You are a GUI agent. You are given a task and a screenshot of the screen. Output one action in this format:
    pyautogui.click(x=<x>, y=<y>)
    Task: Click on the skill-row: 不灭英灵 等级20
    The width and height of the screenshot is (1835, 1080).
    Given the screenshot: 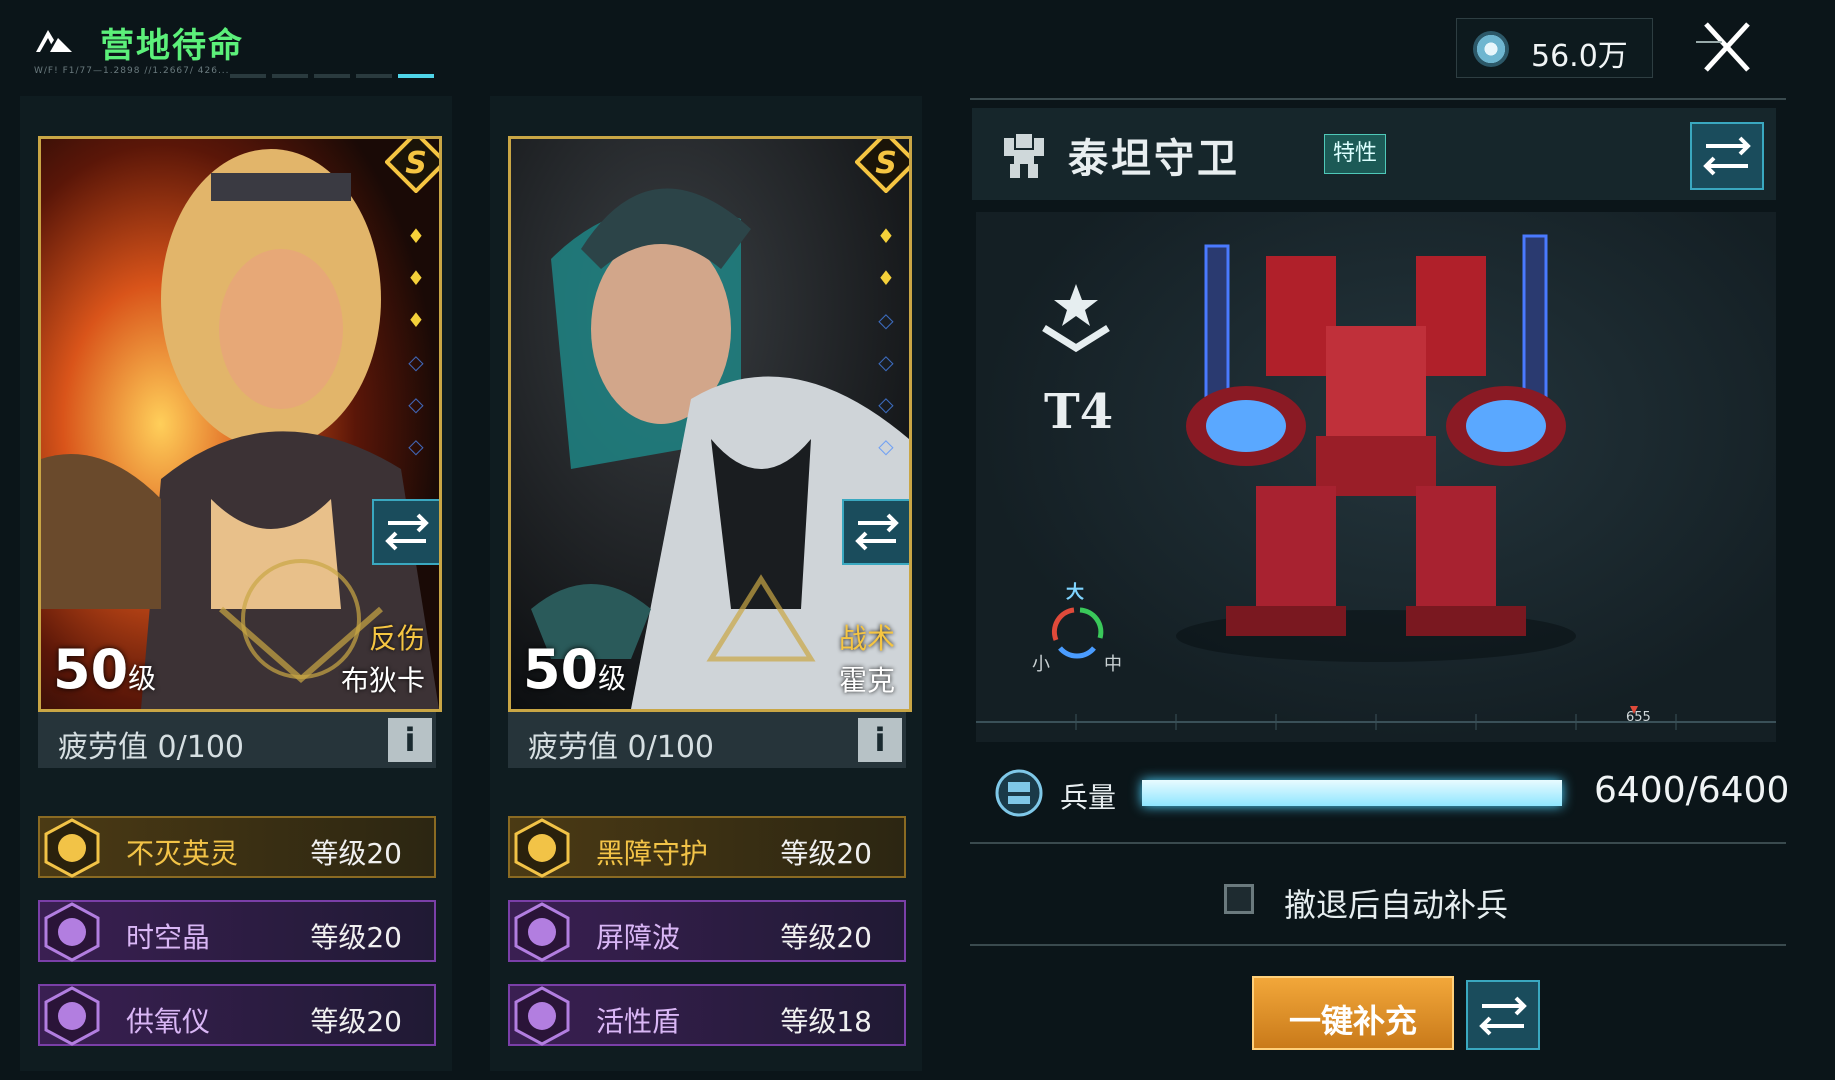 What is the action you would take?
    pyautogui.click(x=237, y=847)
    